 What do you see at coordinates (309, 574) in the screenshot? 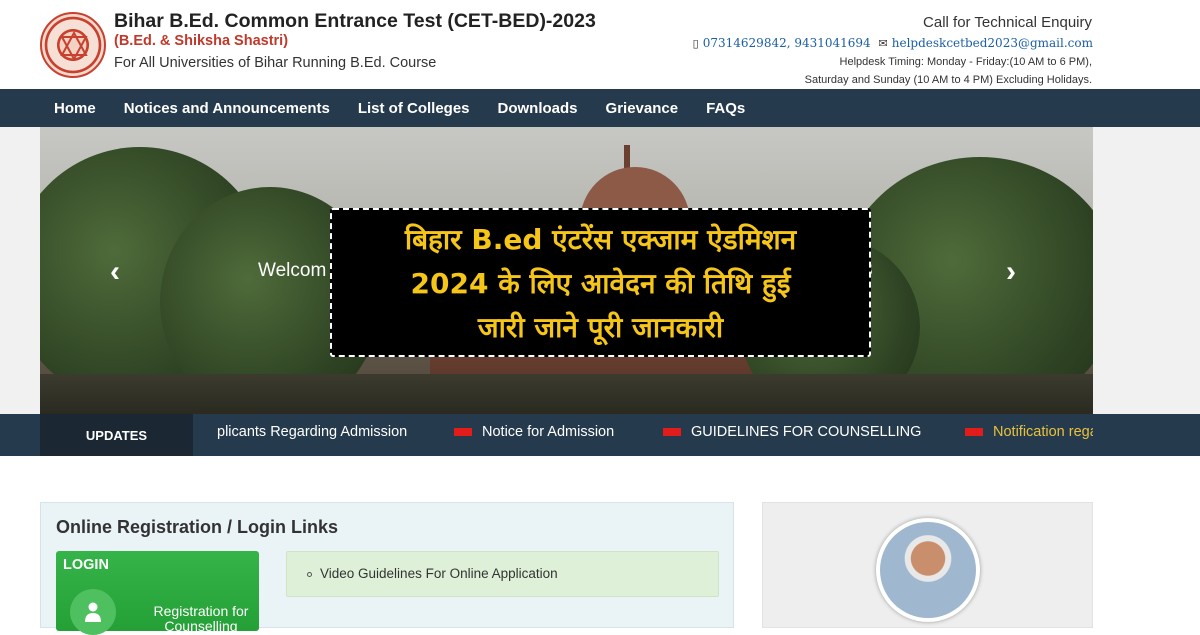
I see `list-bullet-icon` at bounding box center [309, 574].